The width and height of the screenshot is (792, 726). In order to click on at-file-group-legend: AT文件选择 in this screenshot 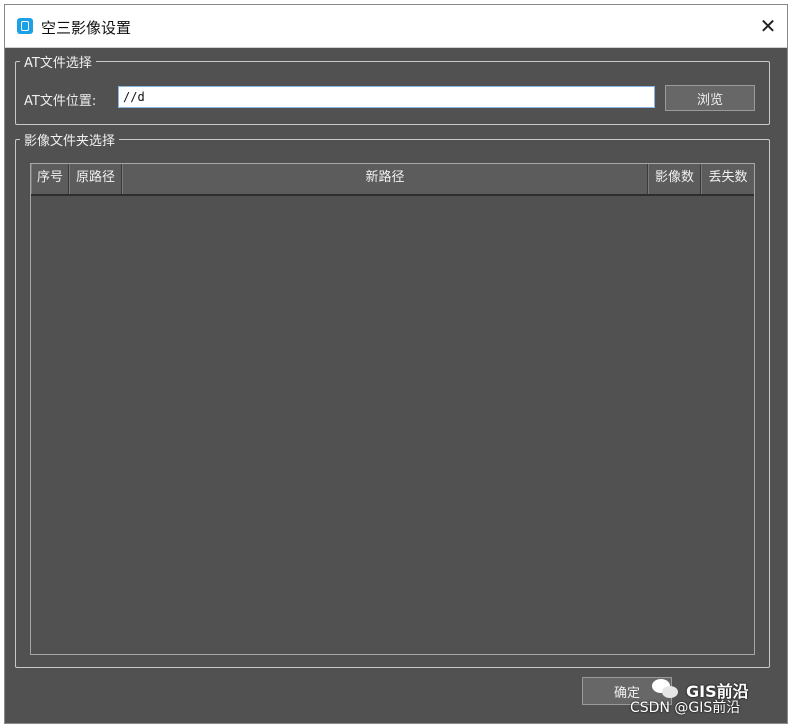, I will do `click(58, 63)`.